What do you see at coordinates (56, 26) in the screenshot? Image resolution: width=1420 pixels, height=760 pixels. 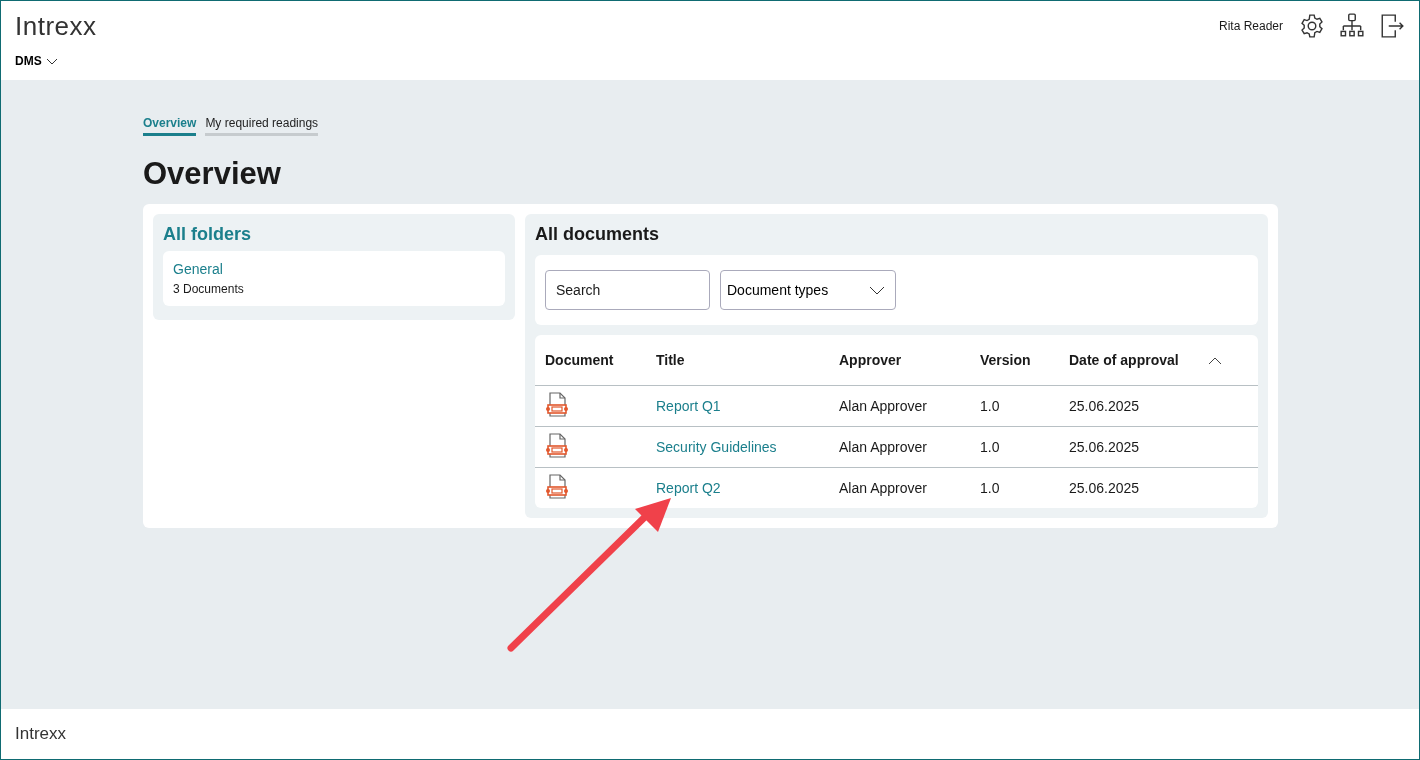 I see `logo: Intrexx` at bounding box center [56, 26].